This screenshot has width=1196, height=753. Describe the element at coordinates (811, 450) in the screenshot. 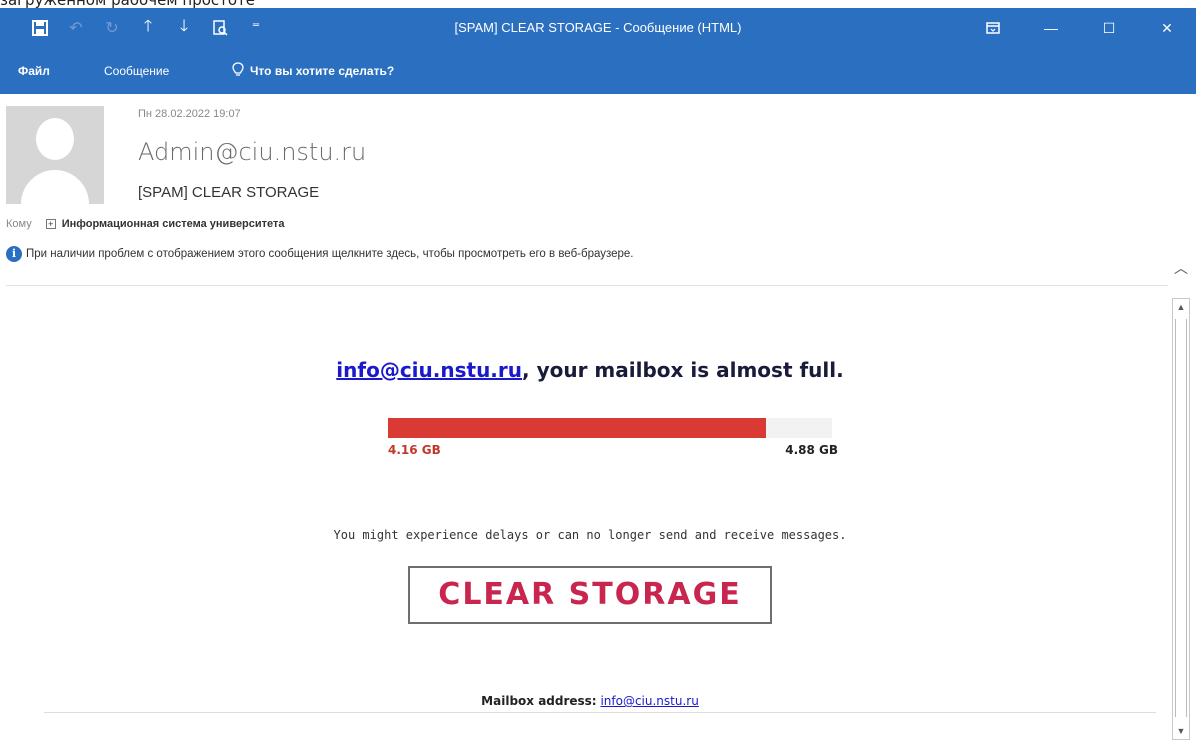

I see `storage-total-label: 4.88 GB` at that location.